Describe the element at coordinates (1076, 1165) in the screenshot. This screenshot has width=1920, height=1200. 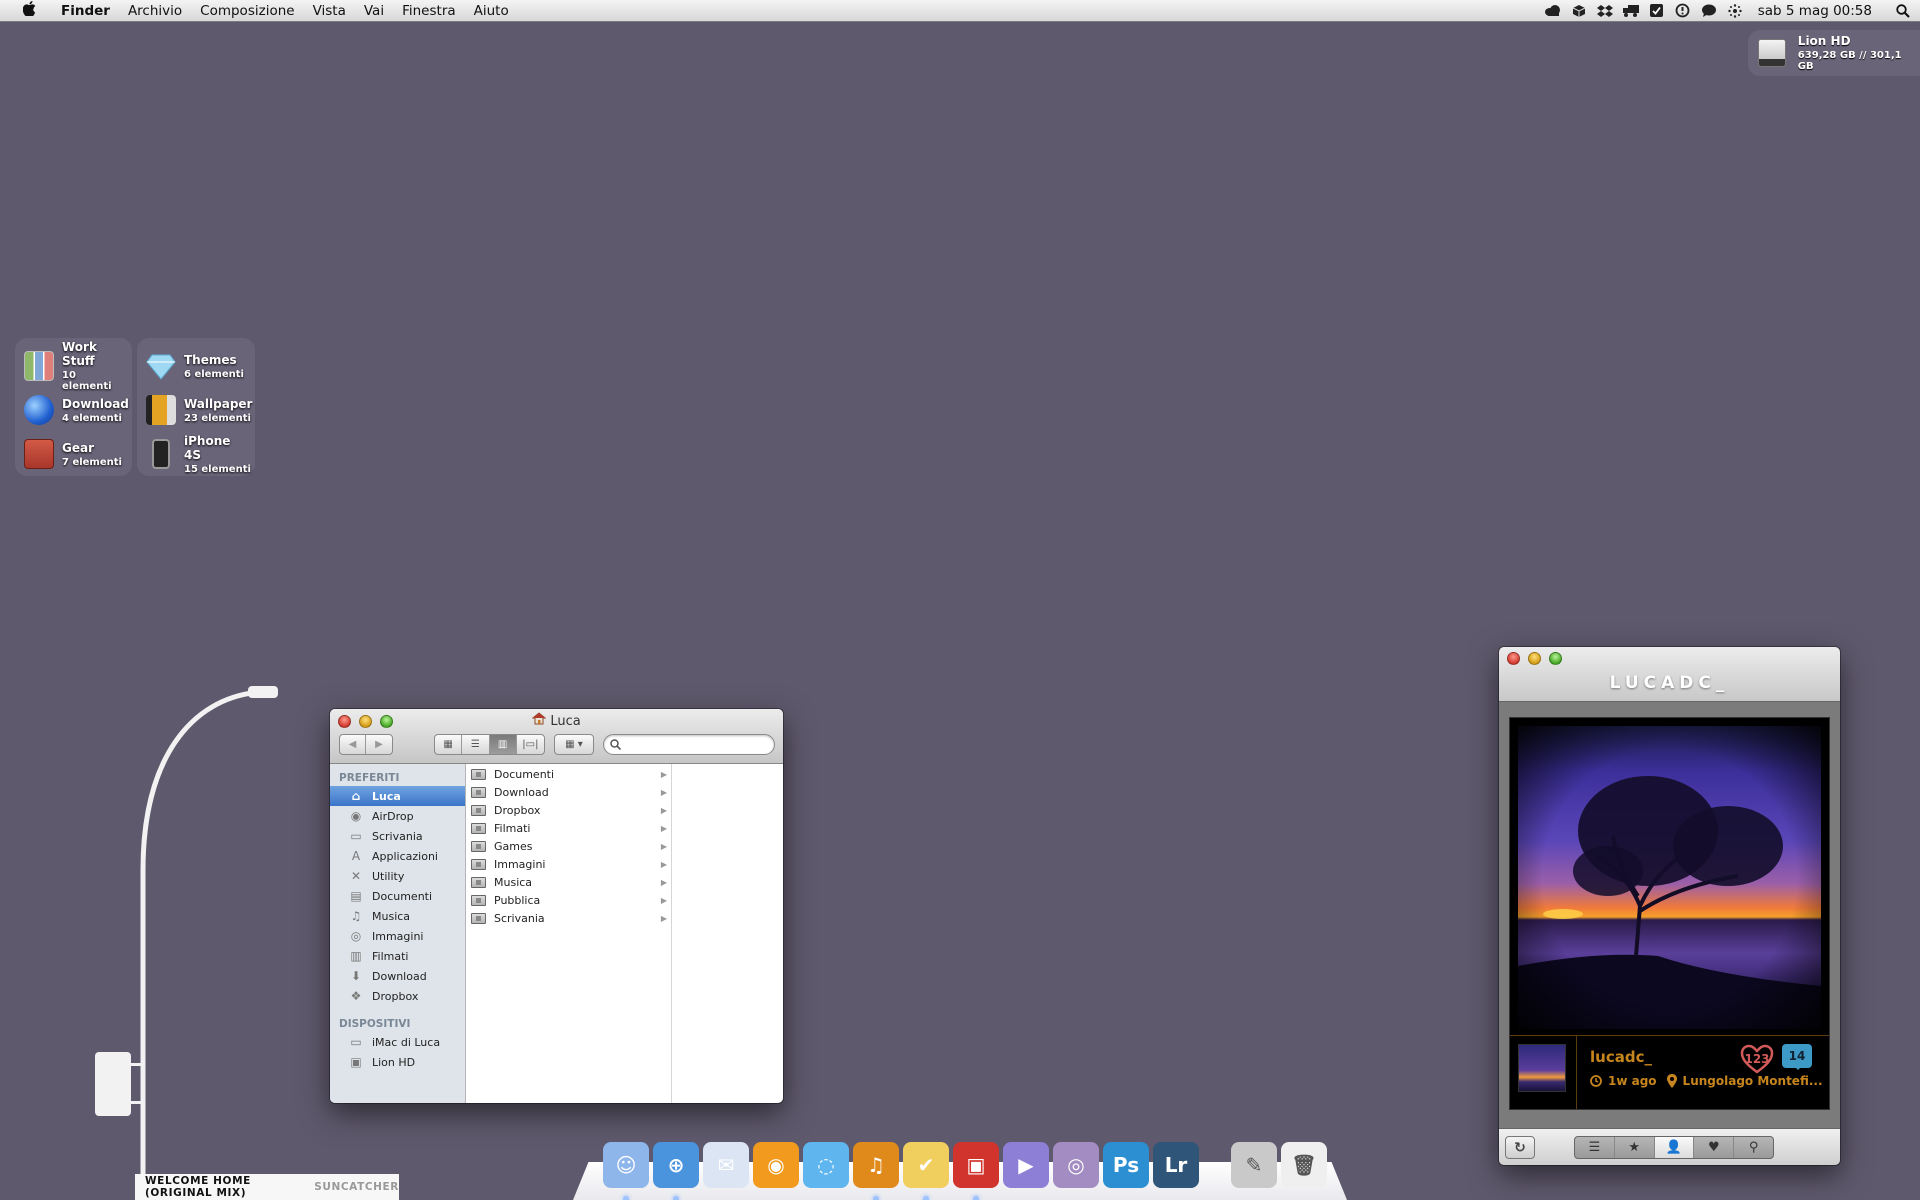
I see `dock-app-preview: ◎` at that location.